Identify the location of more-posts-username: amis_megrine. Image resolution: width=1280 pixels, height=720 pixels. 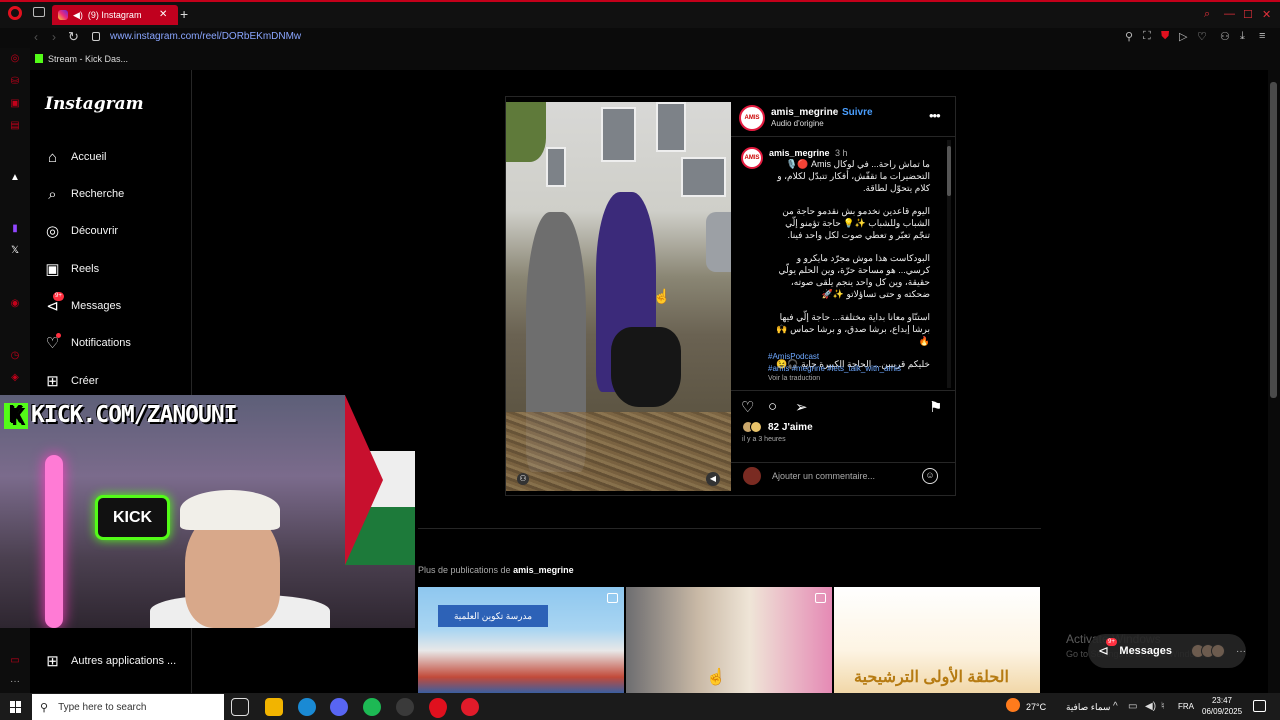
(543, 570).